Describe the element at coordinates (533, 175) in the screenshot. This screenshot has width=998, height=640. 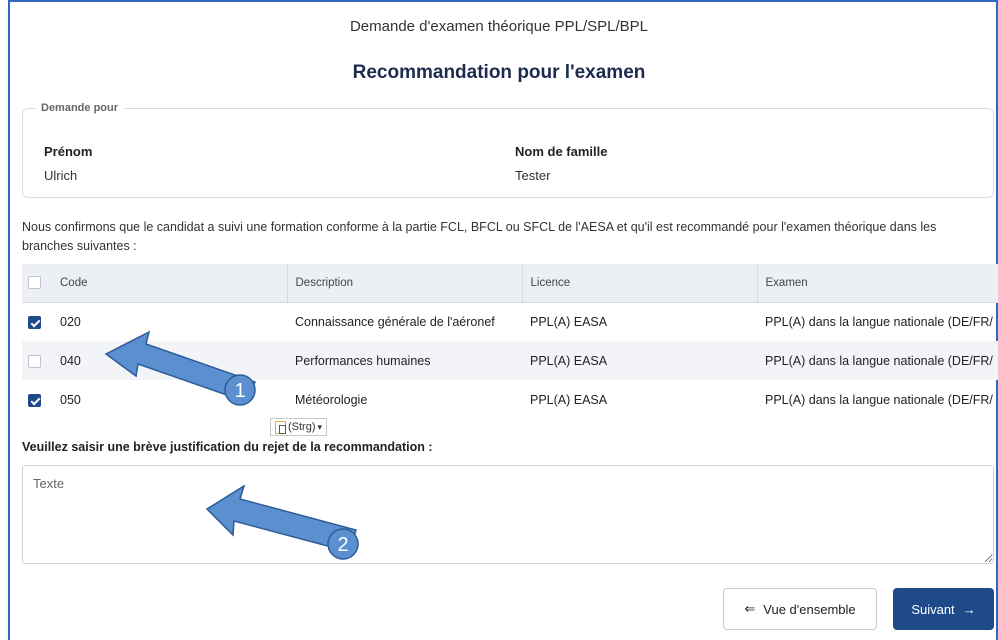
I see `last-name-value: Tester` at that location.